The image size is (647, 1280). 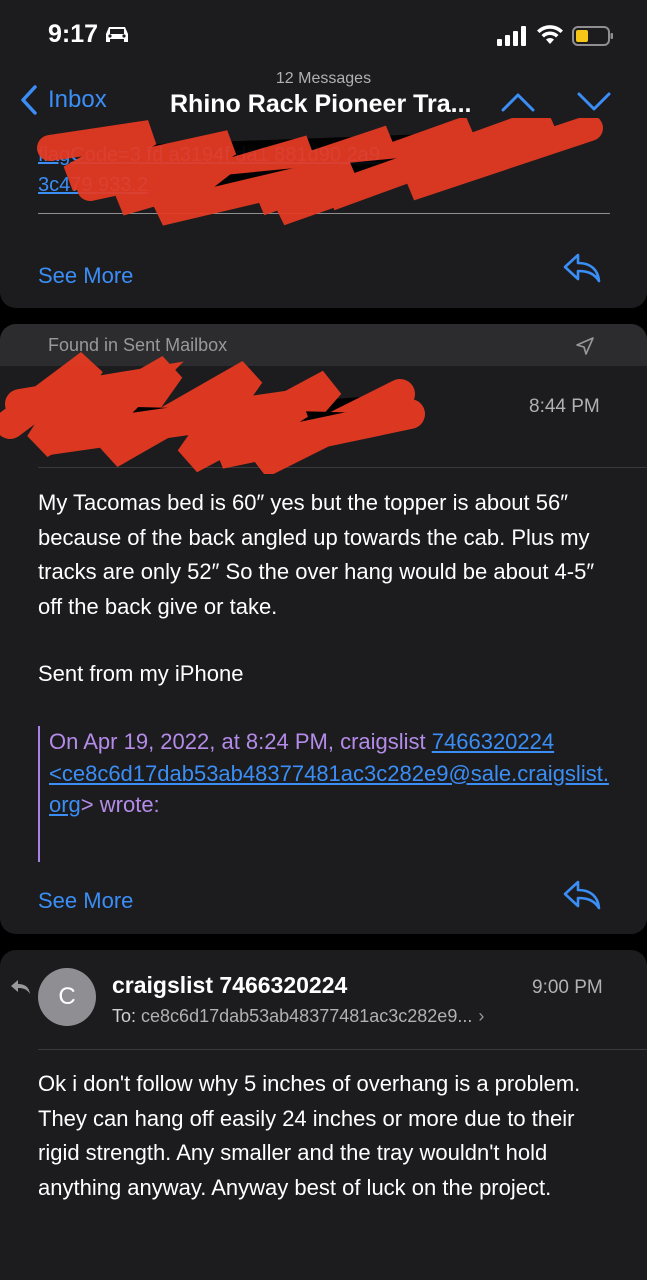 What do you see at coordinates (120, 804) in the screenshot?
I see `quote-suffix: > wrote:` at bounding box center [120, 804].